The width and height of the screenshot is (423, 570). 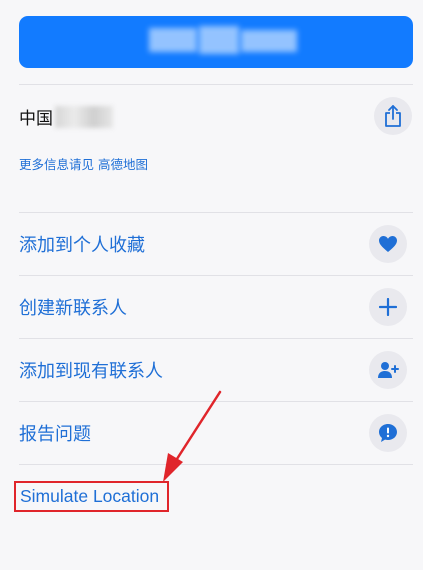 I want to click on primary-action-button, so click(x=216, y=42).